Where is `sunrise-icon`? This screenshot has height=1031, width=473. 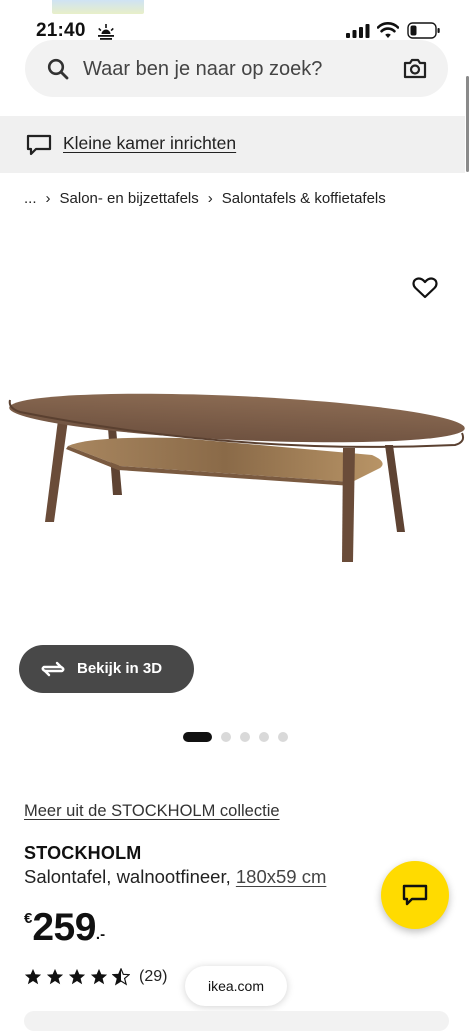 sunrise-icon is located at coordinates (106, 32).